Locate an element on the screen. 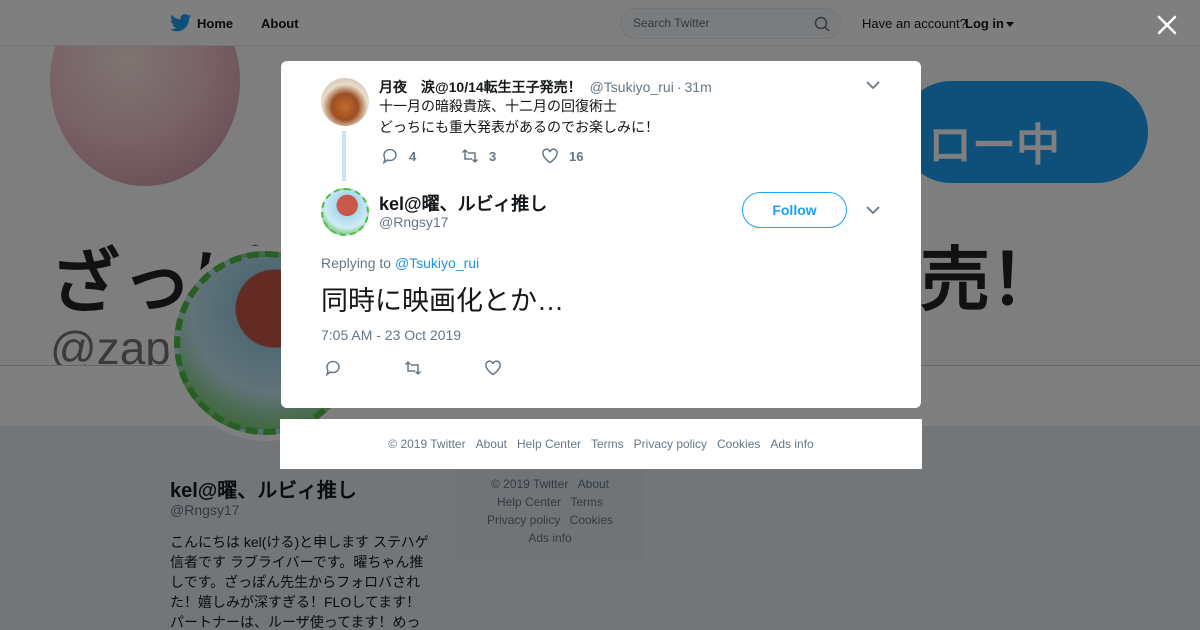  footer-help-link: Help Center is located at coordinates (549, 444).